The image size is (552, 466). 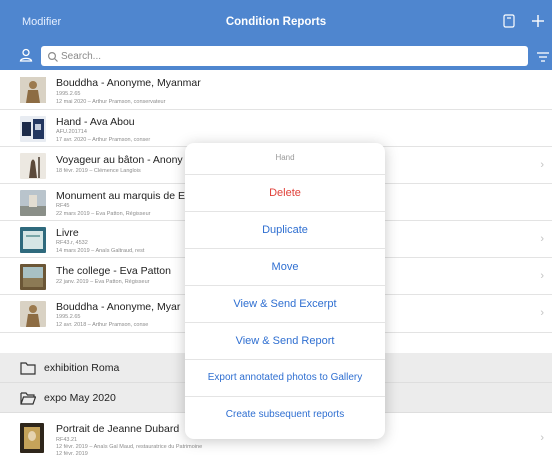 What do you see at coordinates (285, 340) in the screenshot?
I see `view-send-report-button: View & Send Report` at bounding box center [285, 340].